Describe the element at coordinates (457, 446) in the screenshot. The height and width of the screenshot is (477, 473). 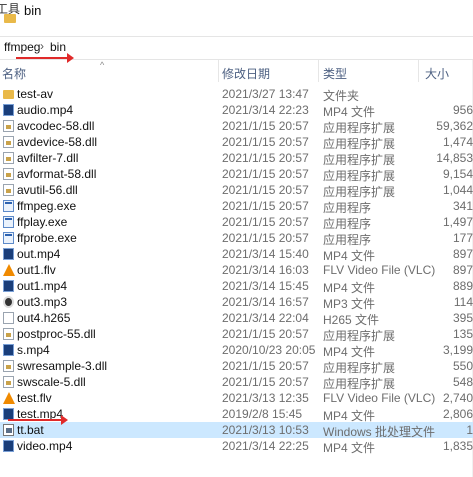
I see `file-size: 1,835` at that location.